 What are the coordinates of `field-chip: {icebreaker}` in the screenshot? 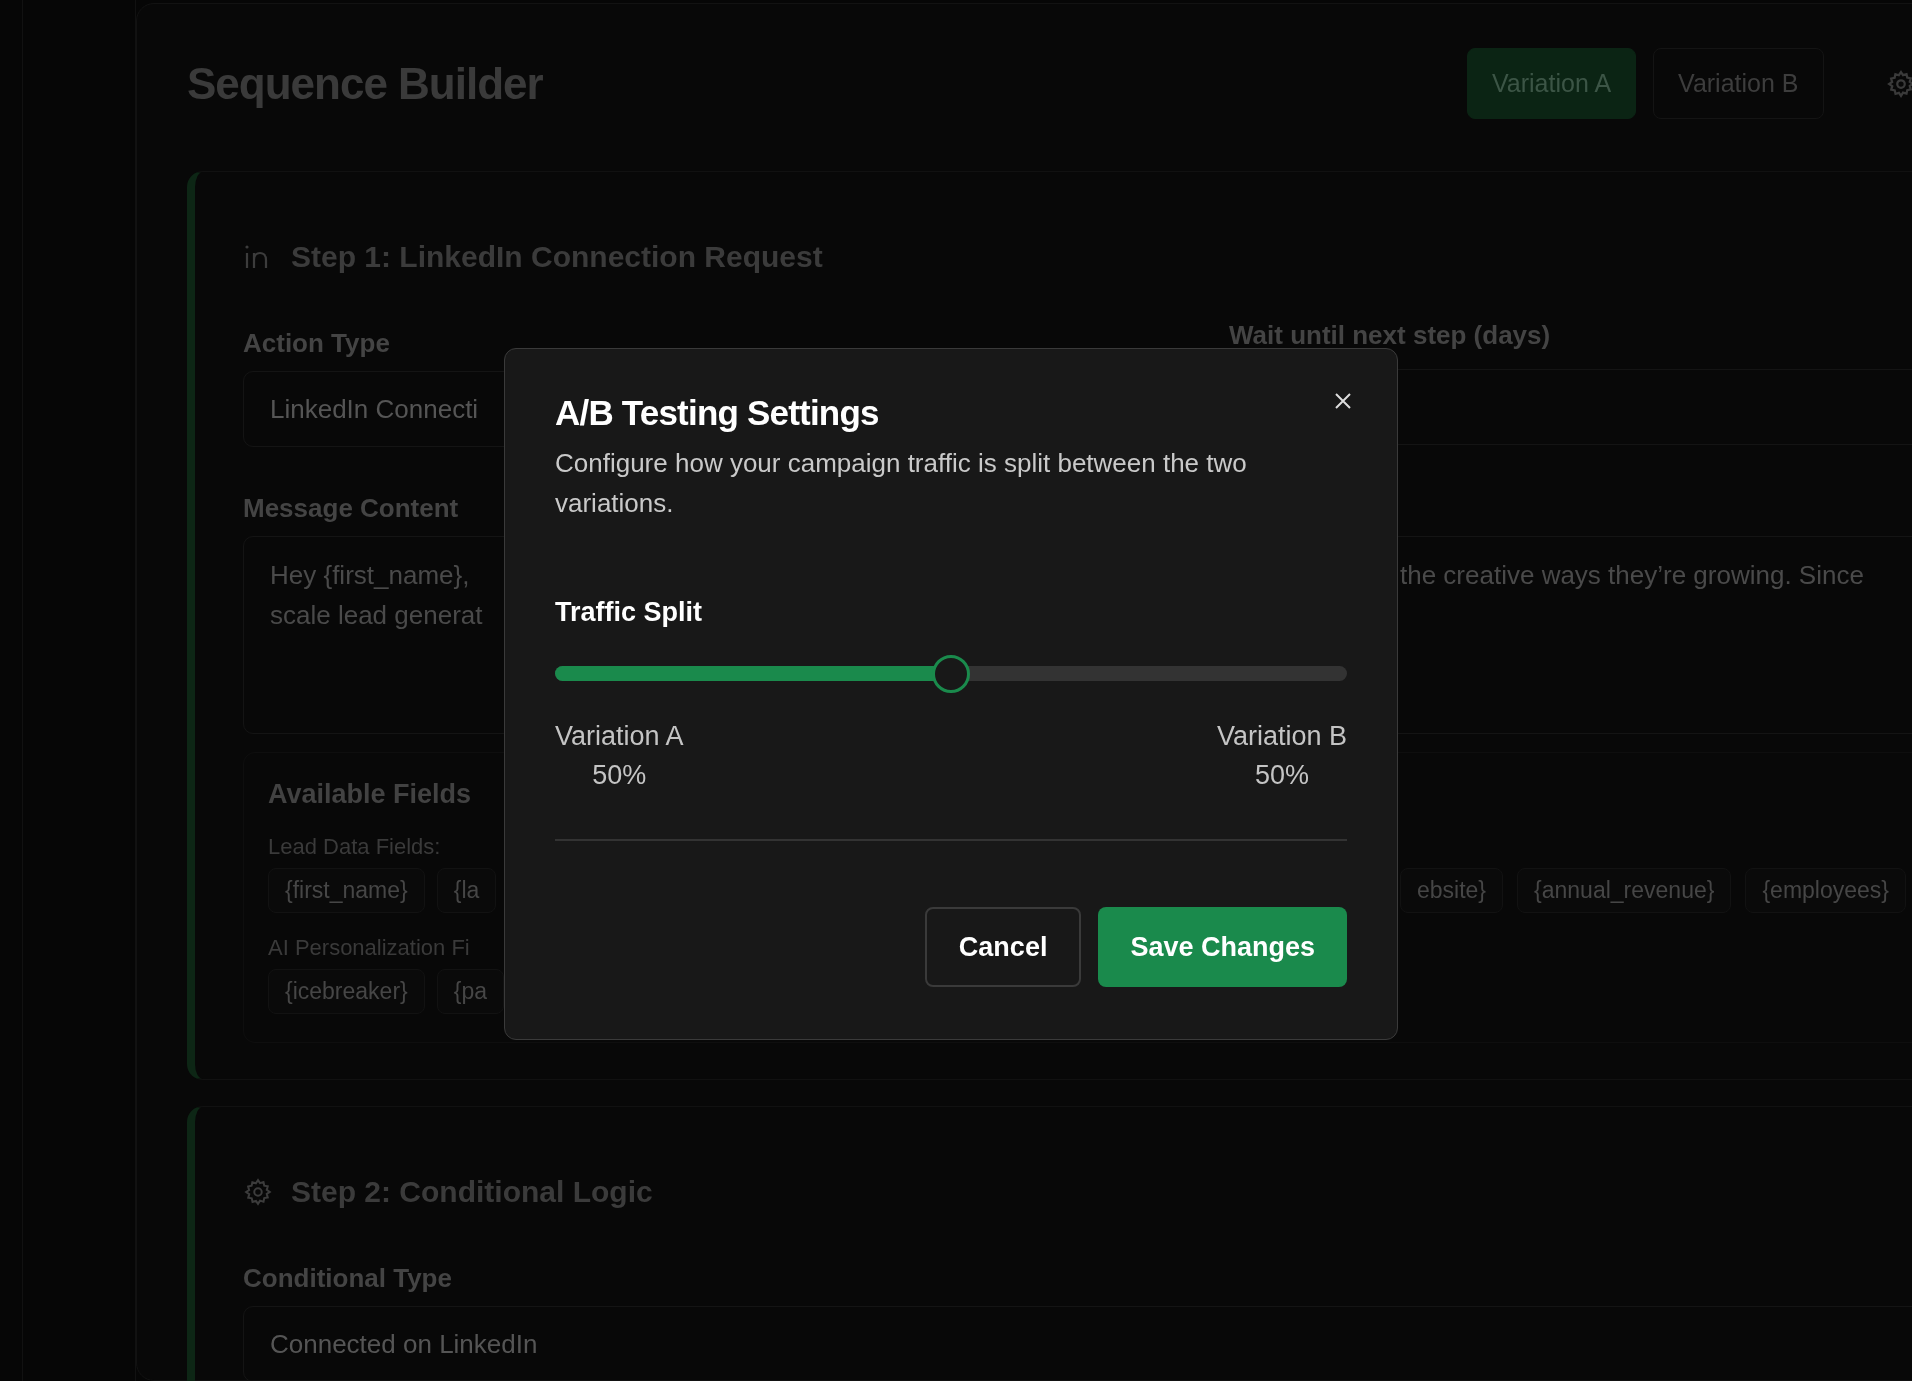 It's located at (346, 991).